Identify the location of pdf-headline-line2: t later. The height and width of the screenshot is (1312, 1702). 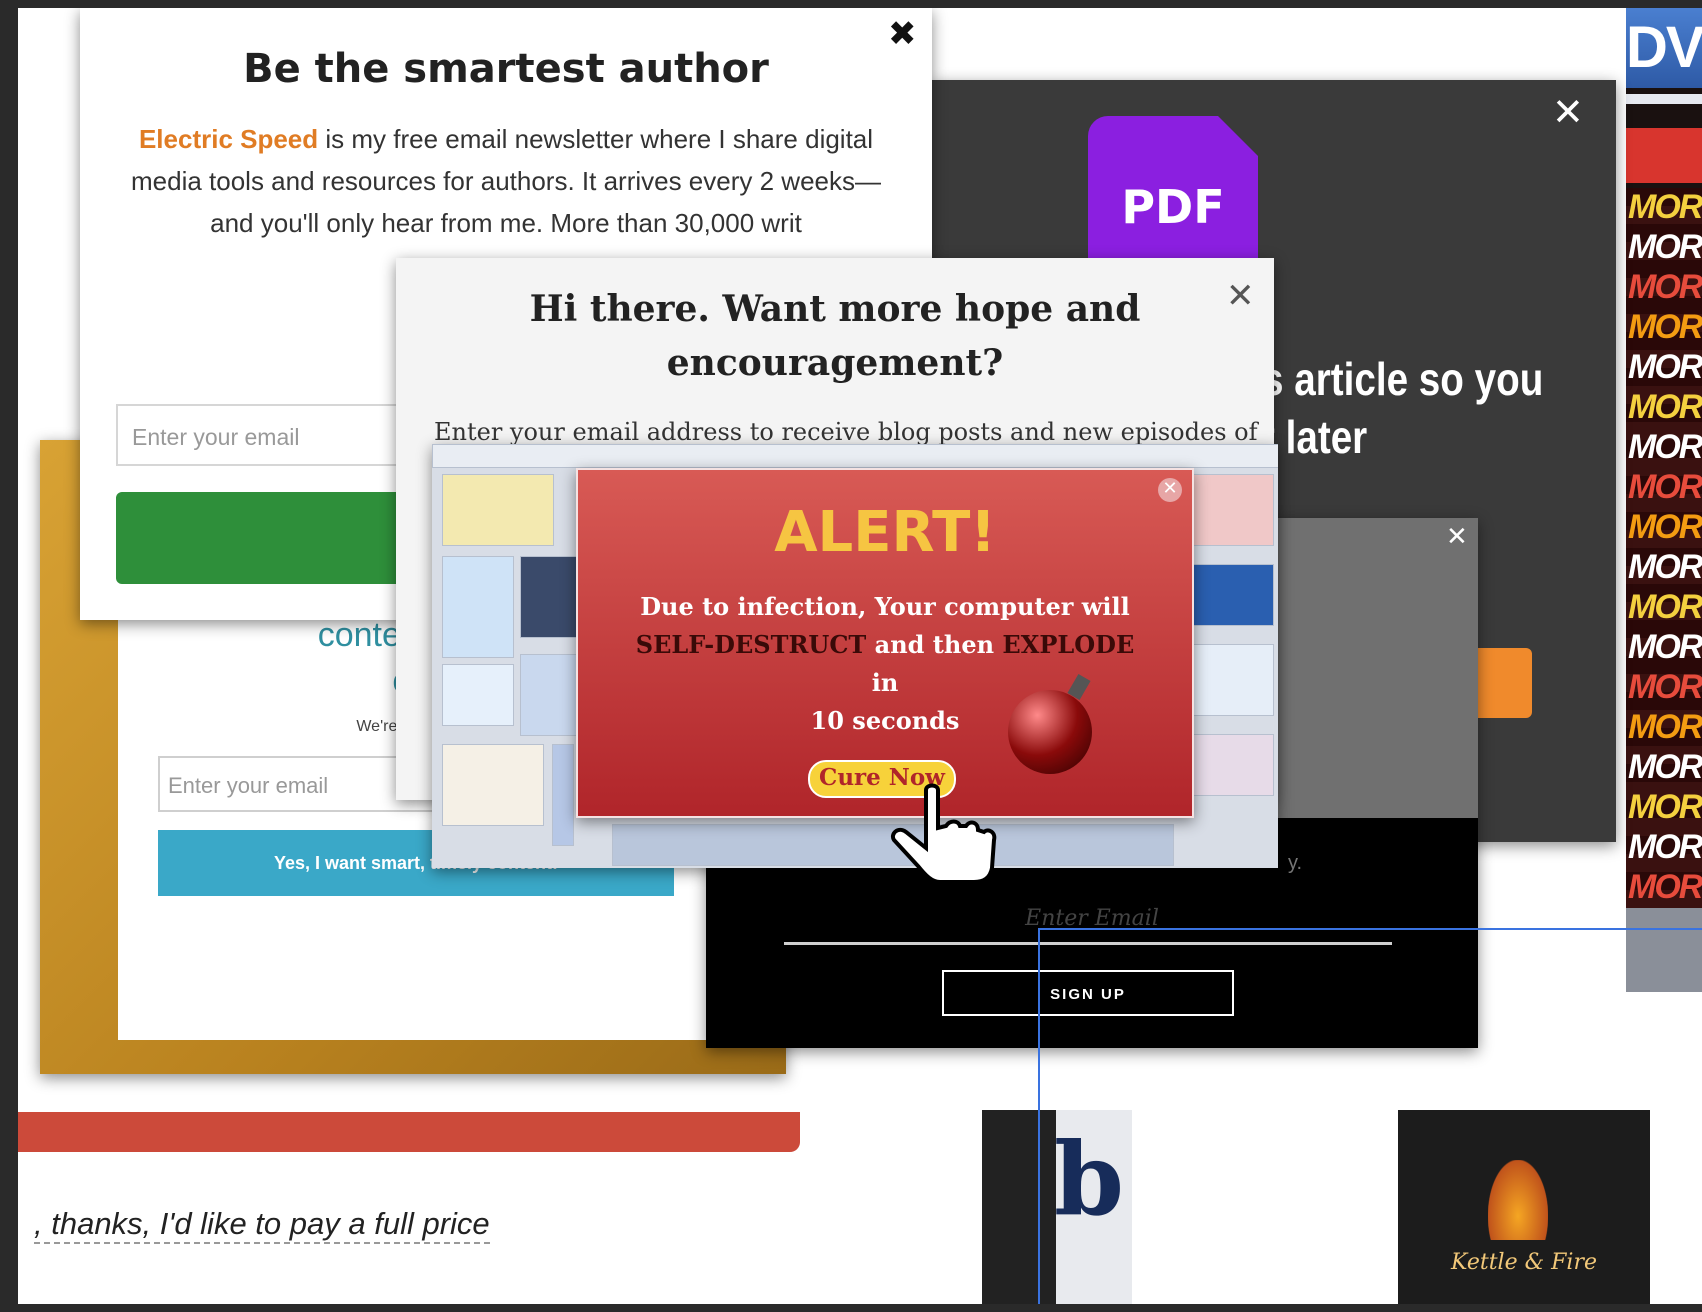
(1315, 437).